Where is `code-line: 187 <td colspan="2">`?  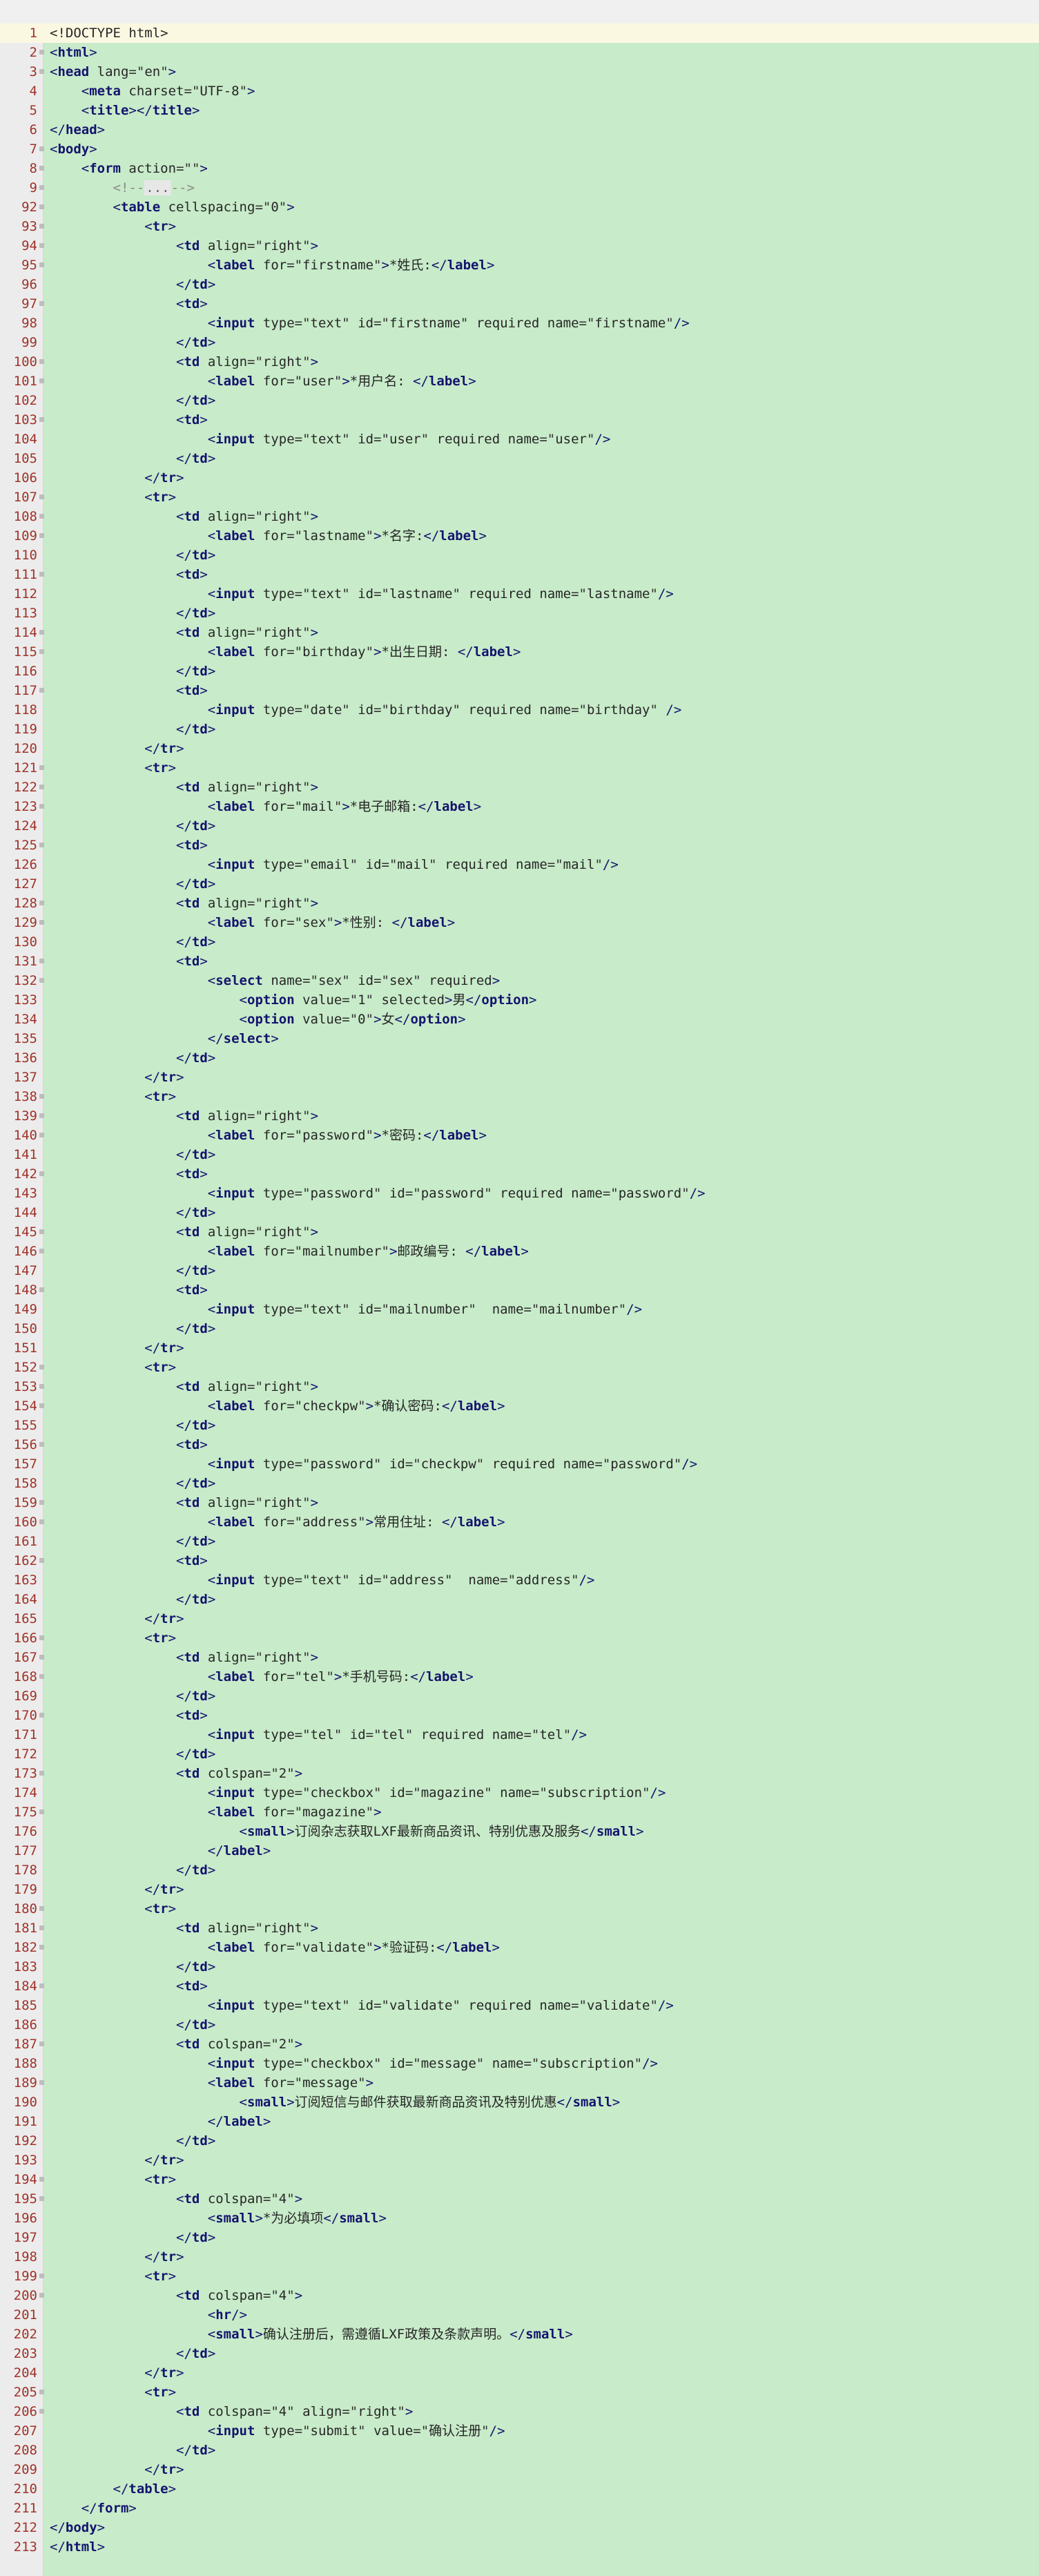
code-line: 187 <td colspan="2"> is located at coordinates (519, 2044).